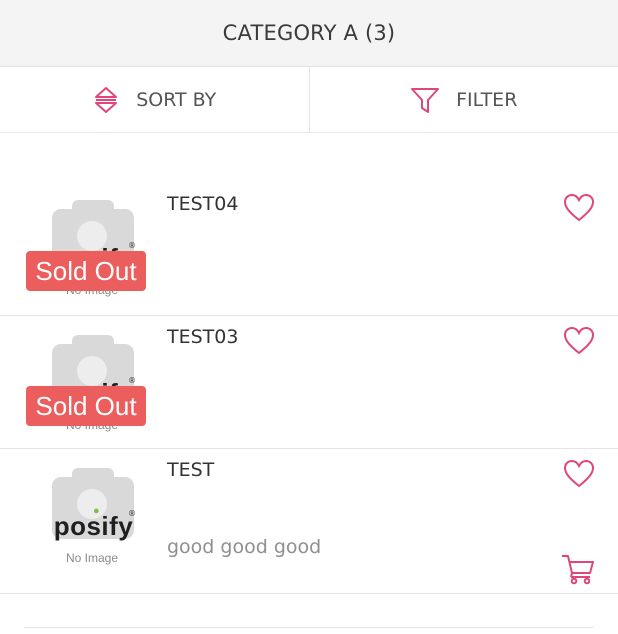 The image size is (618, 634). I want to click on product-description: good good good, so click(244, 547).